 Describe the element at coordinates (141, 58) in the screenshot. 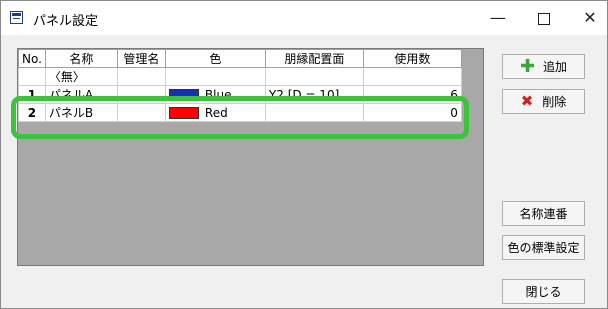

I see `column-header-manage-name: 管理名` at that location.